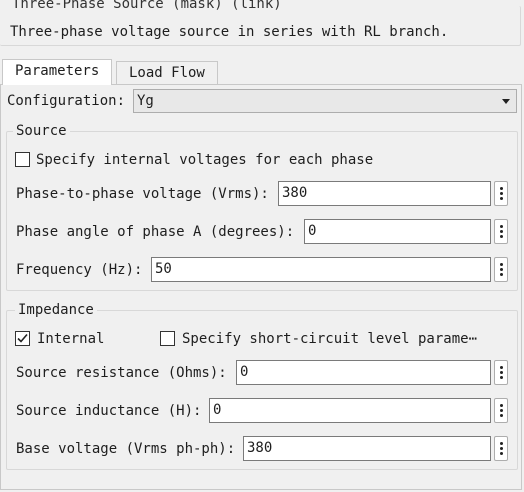 This screenshot has height=492, width=524. What do you see at coordinates (79, 270) in the screenshot?
I see `frequency-label: Frequency (Hz):` at bounding box center [79, 270].